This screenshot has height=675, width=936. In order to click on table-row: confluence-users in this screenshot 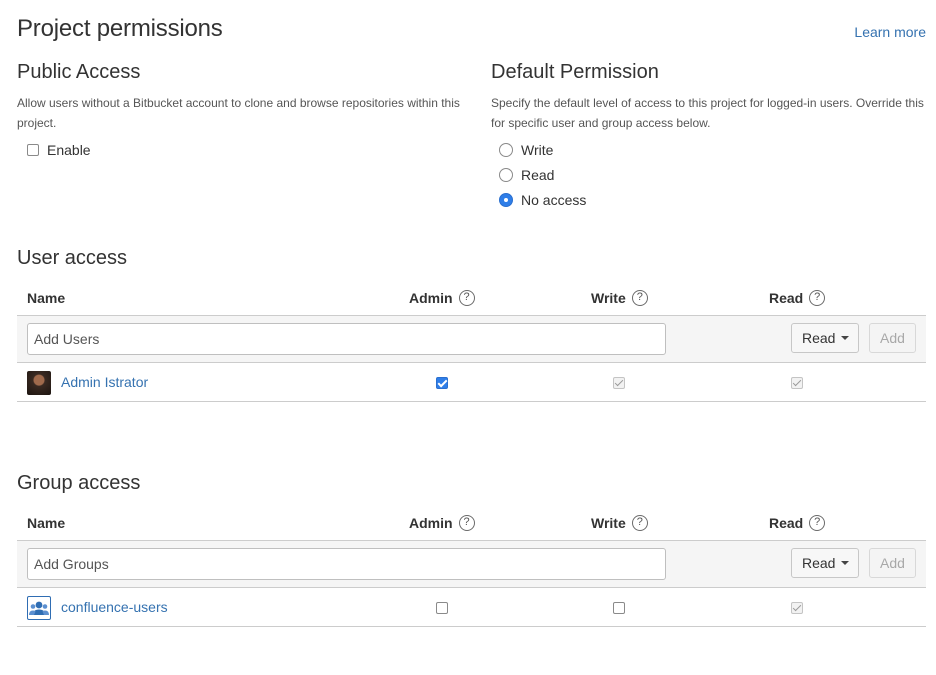, I will do `click(471, 607)`.